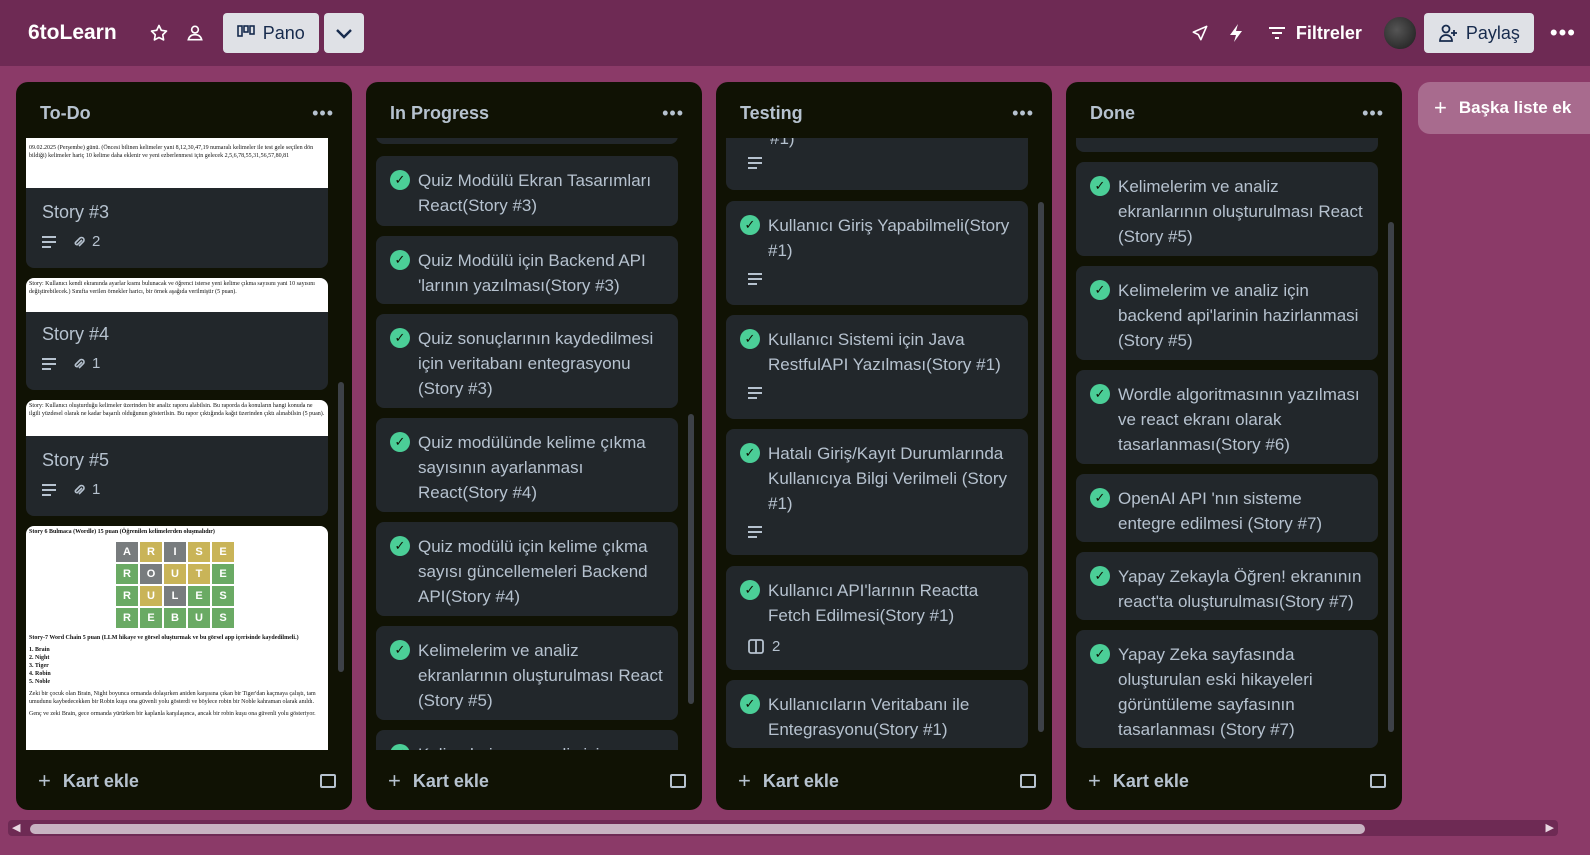  What do you see at coordinates (1236, 33) in the screenshot?
I see `automation-bolt-icon` at bounding box center [1236, 33].